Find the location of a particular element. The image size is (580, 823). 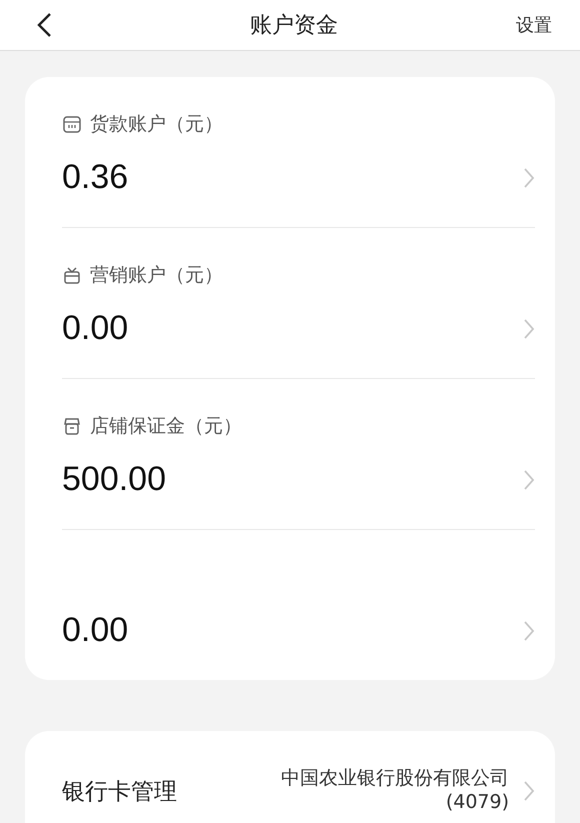

bank-card-label: 银行卡管理 is located at coordinates (119, 792).